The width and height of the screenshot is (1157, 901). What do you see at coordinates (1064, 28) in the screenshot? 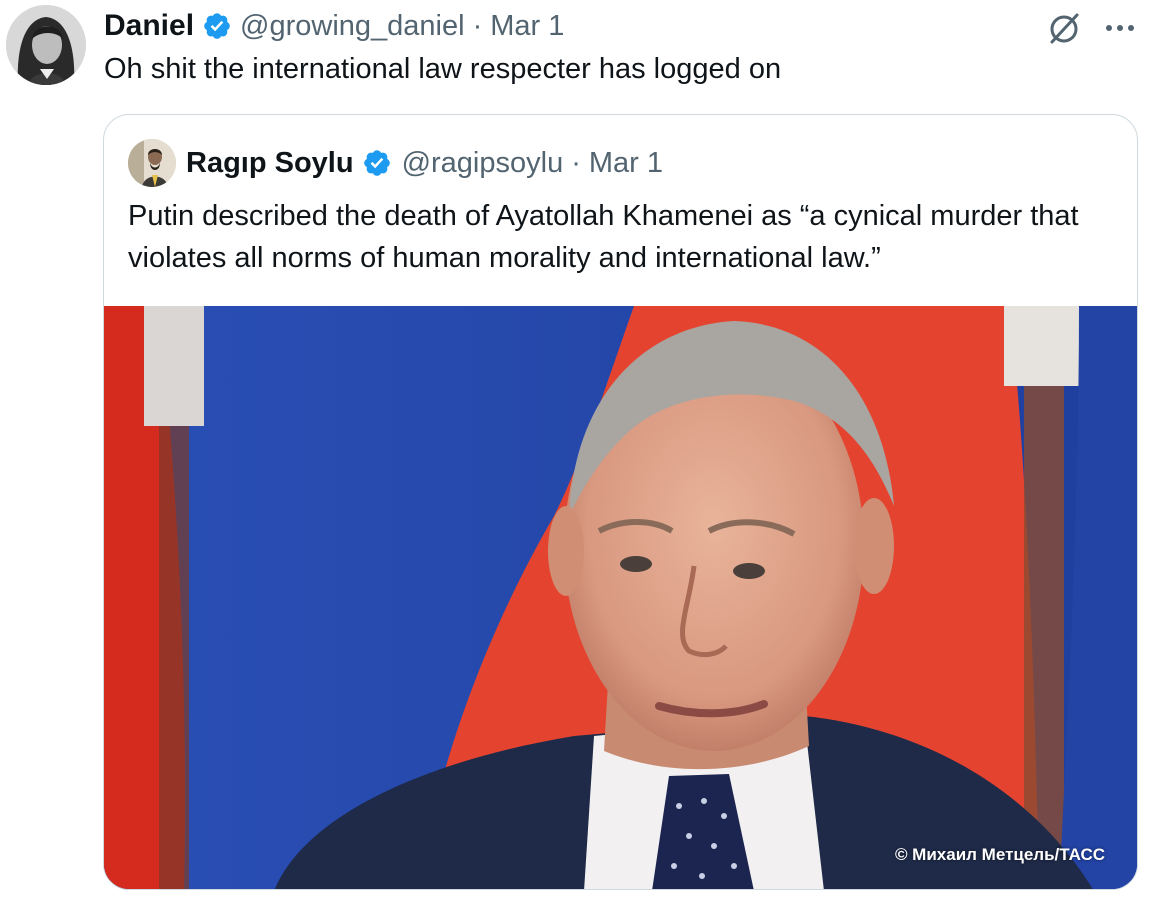
I see `grok-icon` at bounding box center [1064, 28].